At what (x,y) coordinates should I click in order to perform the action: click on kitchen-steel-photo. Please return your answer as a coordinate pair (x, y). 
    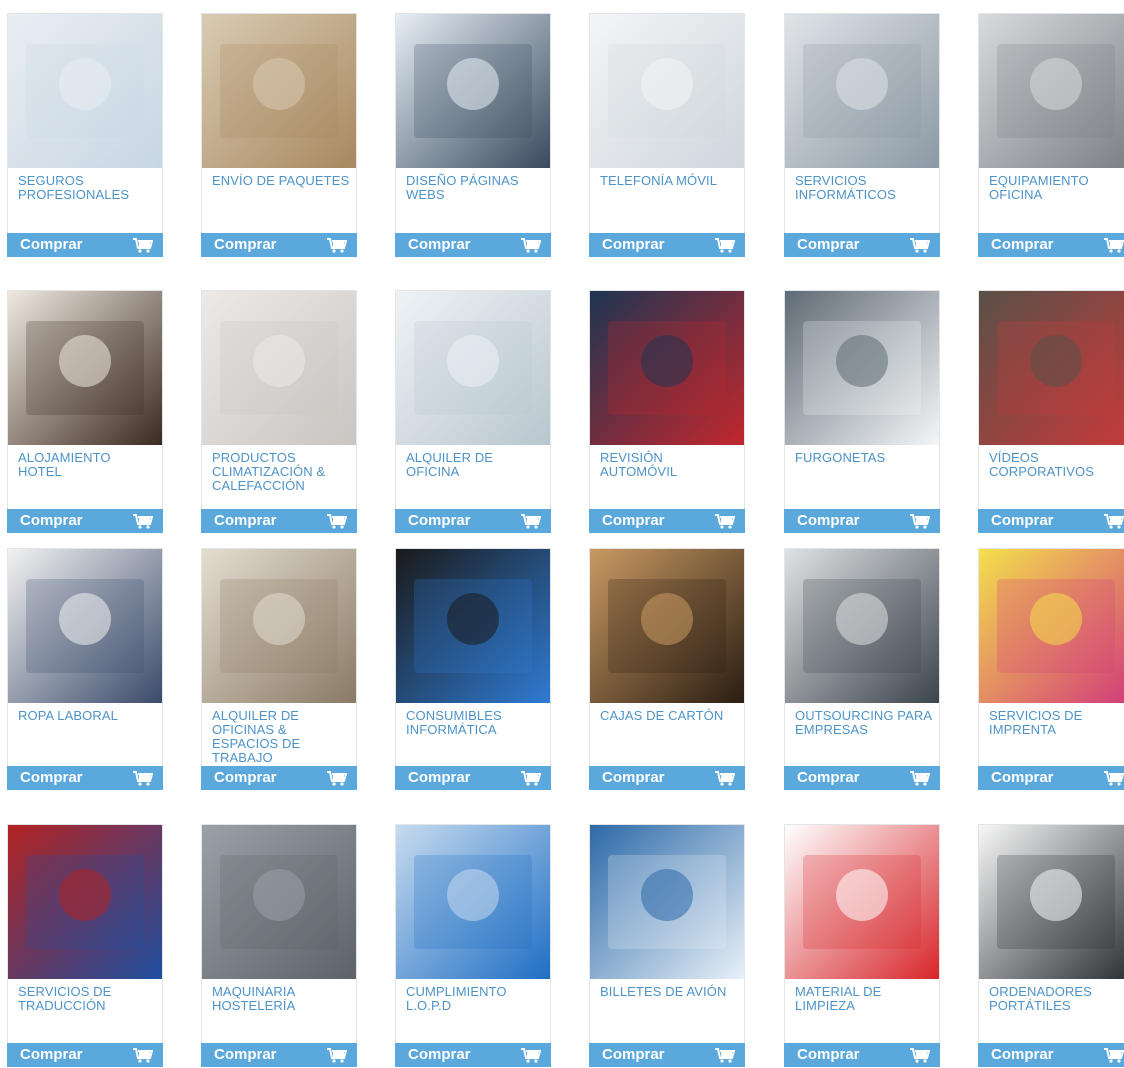
    Looking at the image, I should click on (279, 902).